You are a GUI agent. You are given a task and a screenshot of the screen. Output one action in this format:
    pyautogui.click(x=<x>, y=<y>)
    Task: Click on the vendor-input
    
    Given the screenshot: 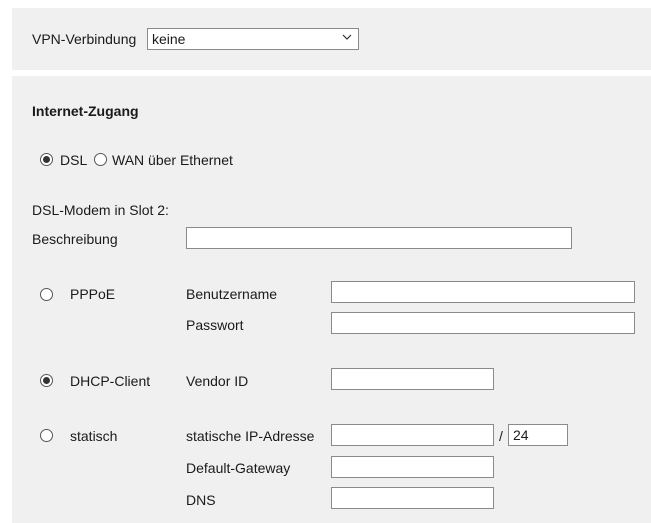 What is the action you would take?
    pyautogui.click(x=412, y=379)
    